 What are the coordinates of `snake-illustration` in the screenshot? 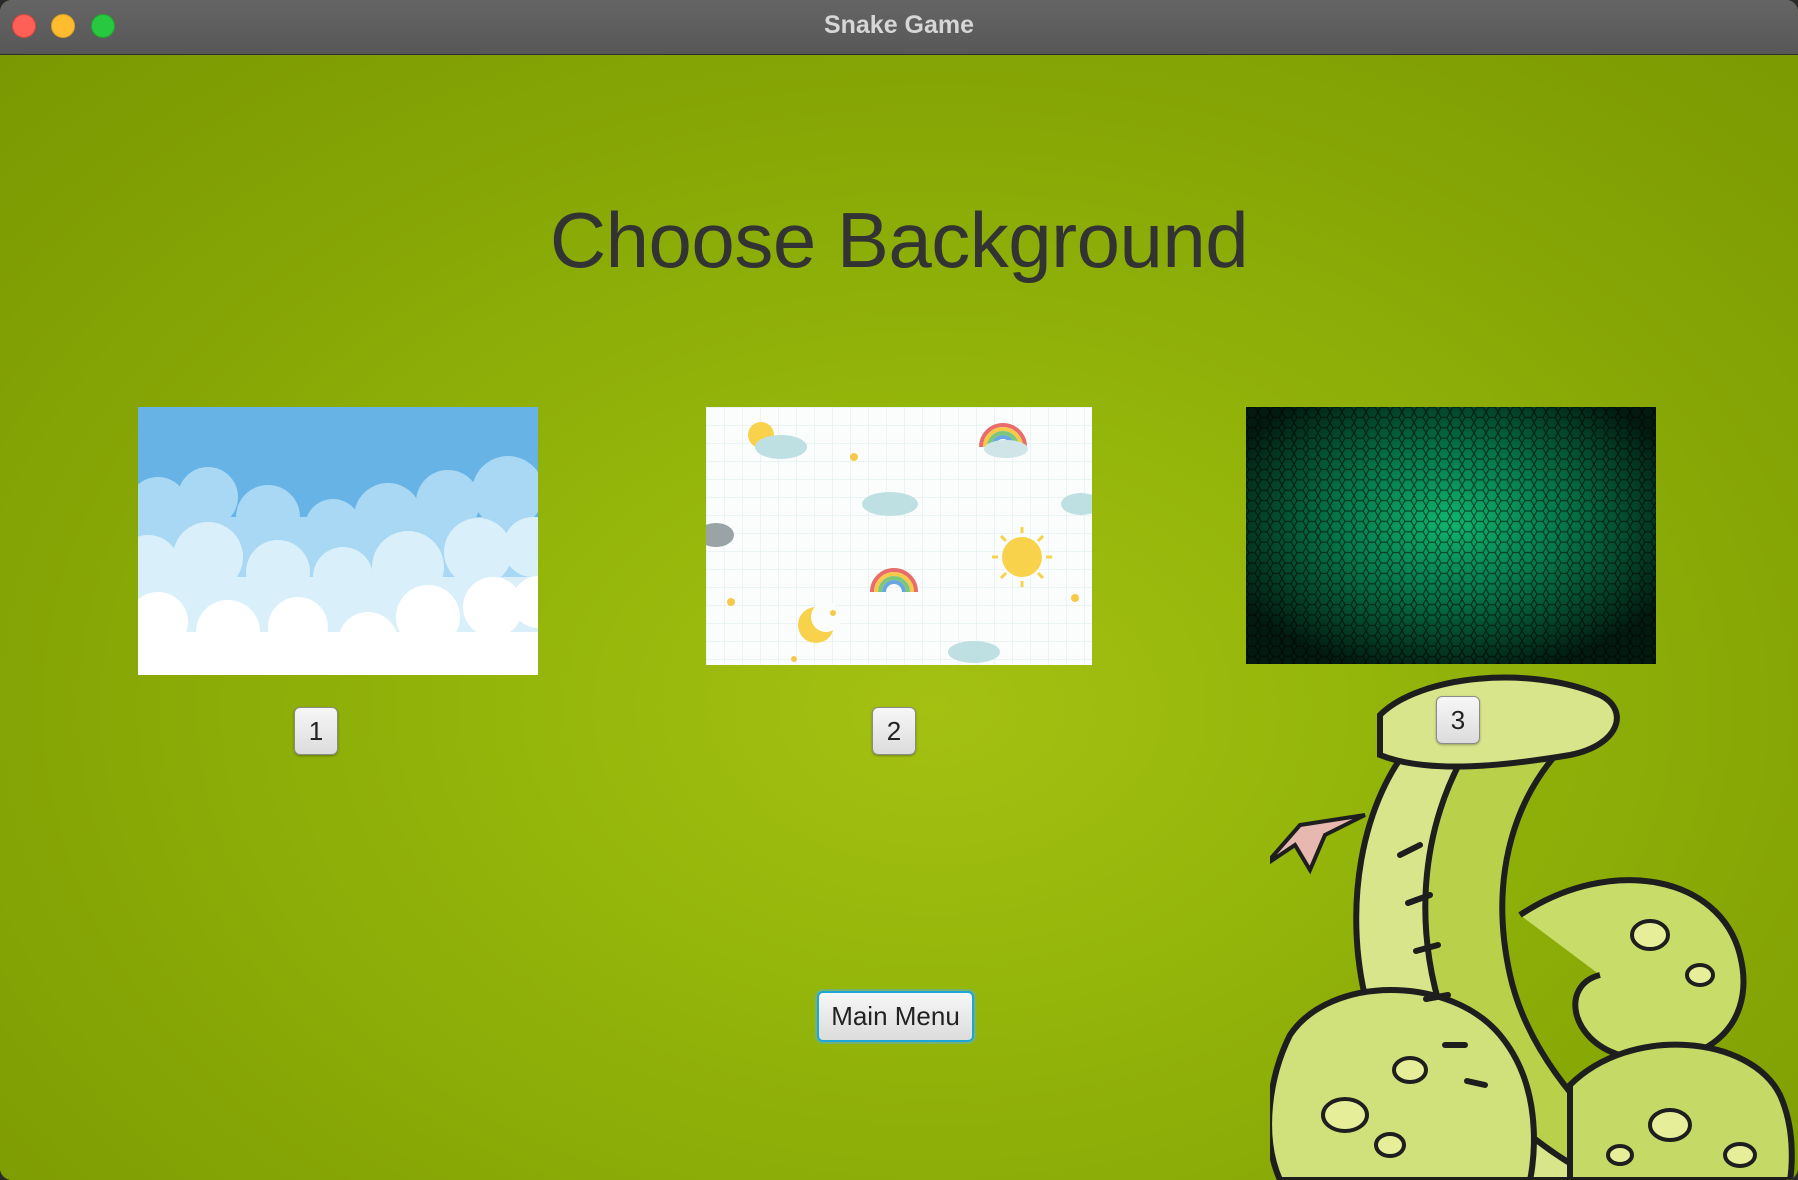 It's located at (1532, 927).